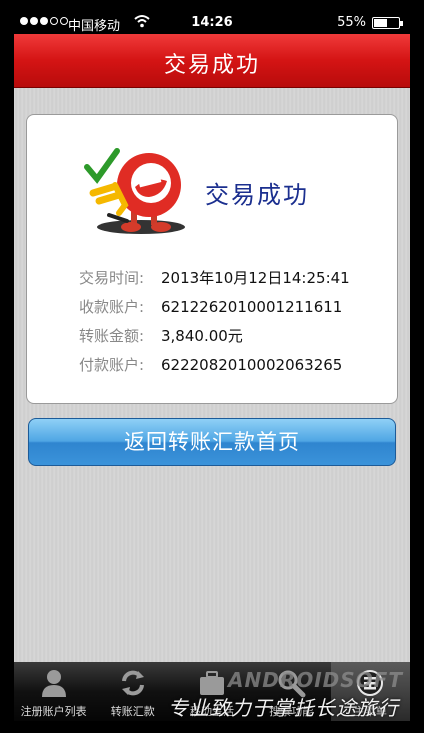 This screenshot has height=733, width=424. I want to click on battery-icon, so click(387, 23).